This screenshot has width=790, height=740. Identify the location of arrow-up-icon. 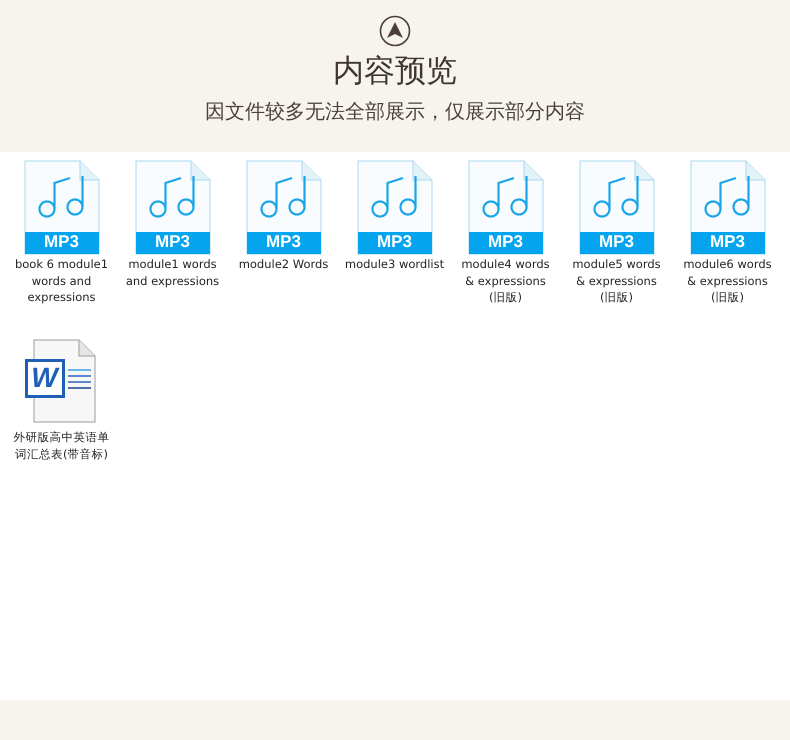
(395, 31).